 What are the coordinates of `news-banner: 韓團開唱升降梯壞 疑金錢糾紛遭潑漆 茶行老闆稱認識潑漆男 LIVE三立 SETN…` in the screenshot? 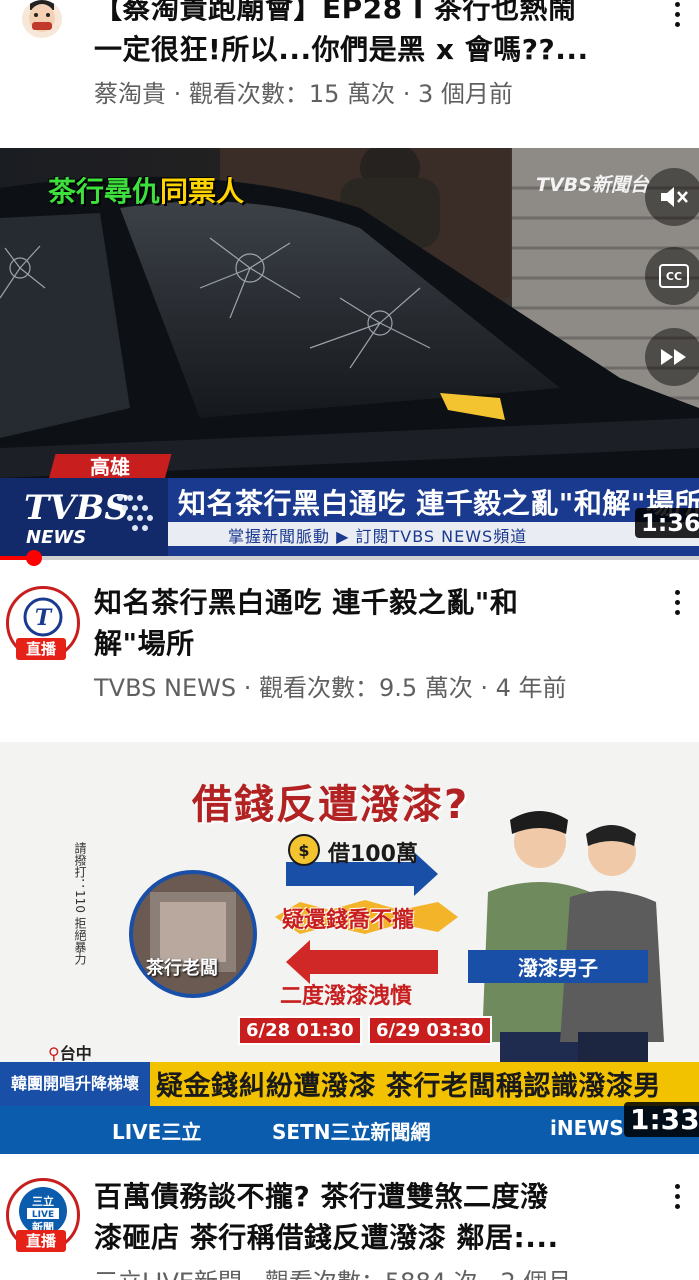 It's located at (349, 1108).